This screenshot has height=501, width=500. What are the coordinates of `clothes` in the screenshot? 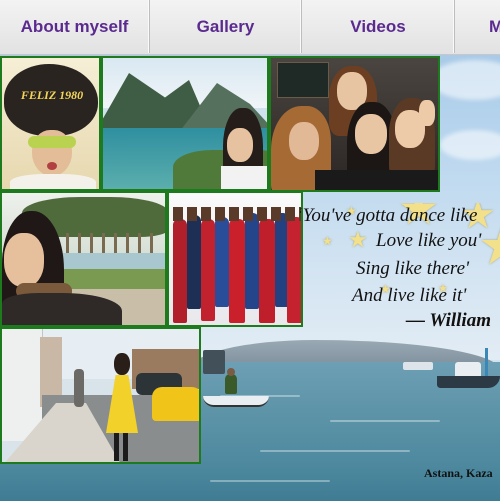 It's located at (376, 180).